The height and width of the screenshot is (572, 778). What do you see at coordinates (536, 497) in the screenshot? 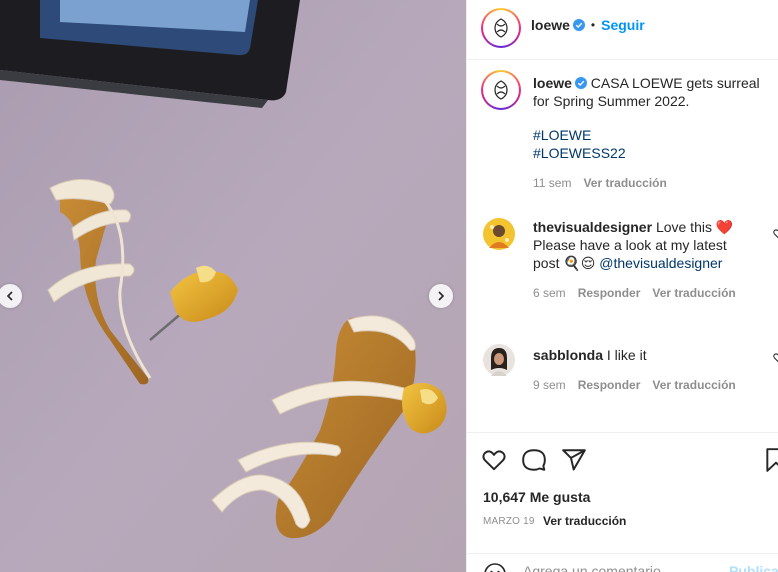
I see `like-count: 10,647 Me gusta` at bounding box center [536, 497].